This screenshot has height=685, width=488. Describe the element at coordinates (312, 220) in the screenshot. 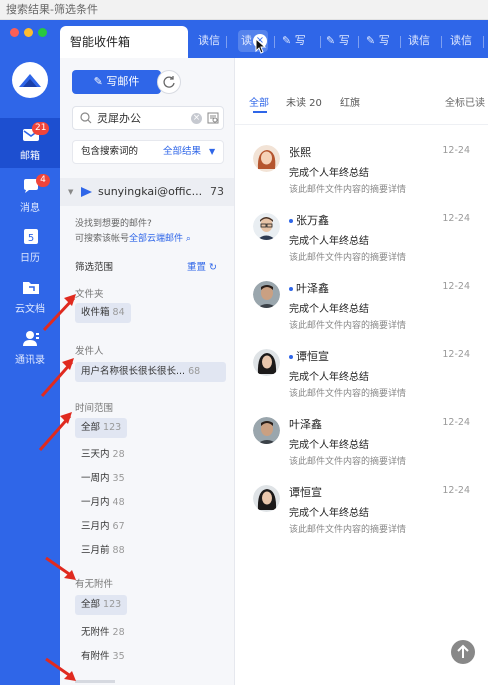

I see `sender-name: 张万鑫` at that location.